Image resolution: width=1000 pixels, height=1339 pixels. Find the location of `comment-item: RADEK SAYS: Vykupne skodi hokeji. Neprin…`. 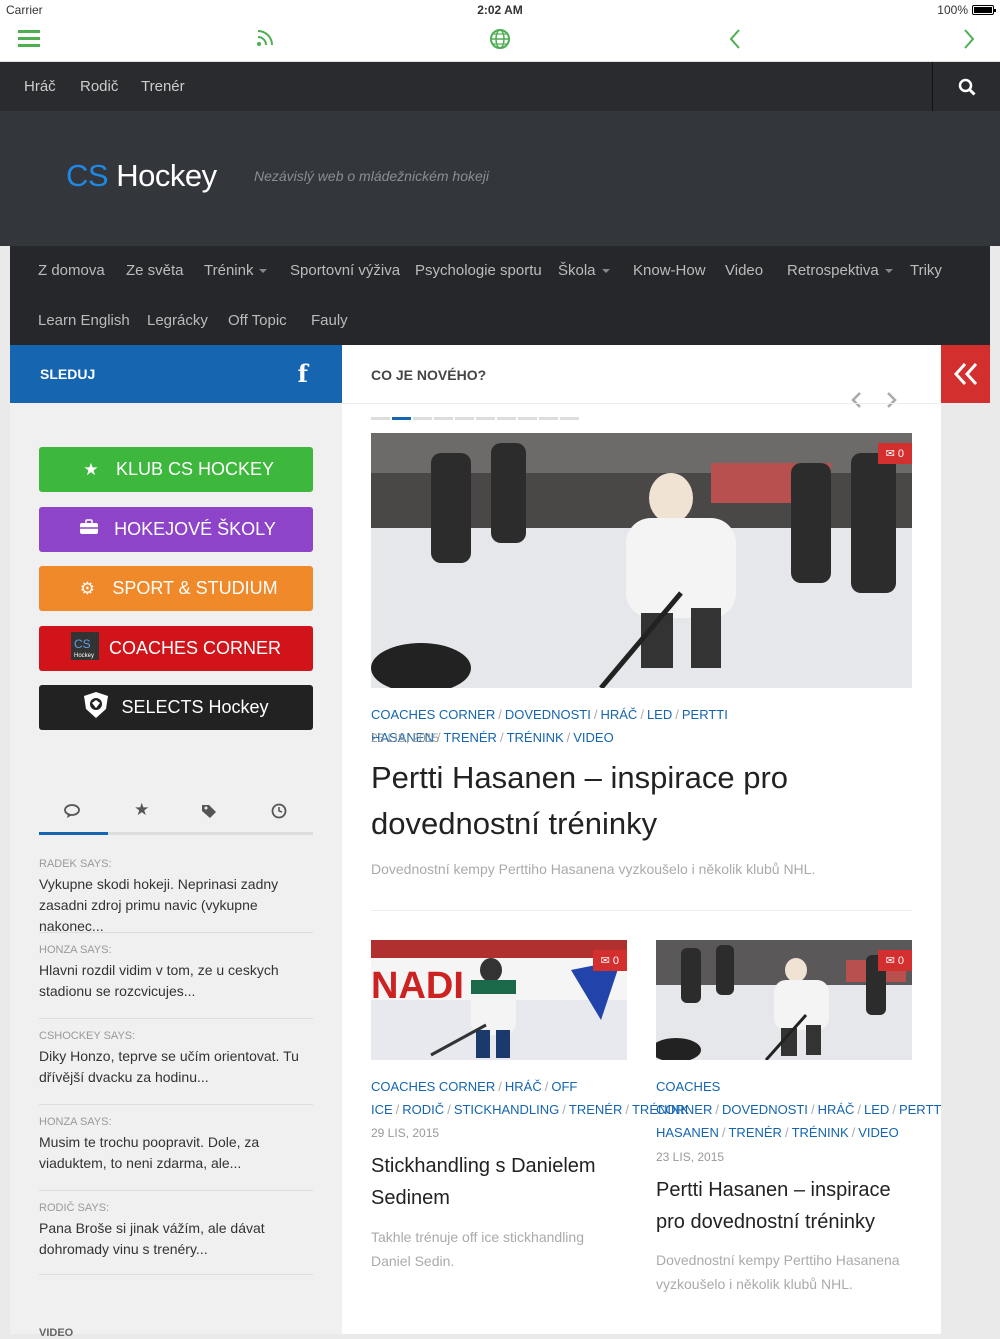

comment-item: RADEK SAYS: Vykupne skodi hokeji. Neprin… is located at coordinates (176, 896).